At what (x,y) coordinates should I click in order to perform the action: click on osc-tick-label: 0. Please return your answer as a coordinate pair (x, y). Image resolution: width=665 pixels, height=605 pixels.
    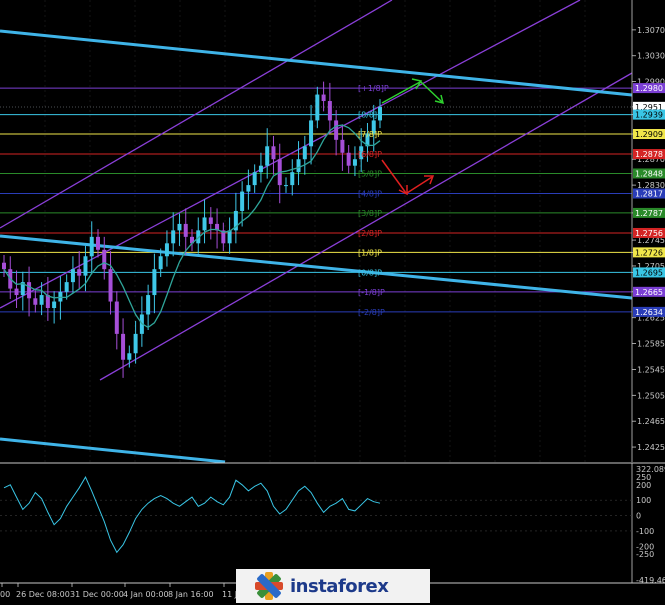
    Looking at the image, I should click on (638, 516).